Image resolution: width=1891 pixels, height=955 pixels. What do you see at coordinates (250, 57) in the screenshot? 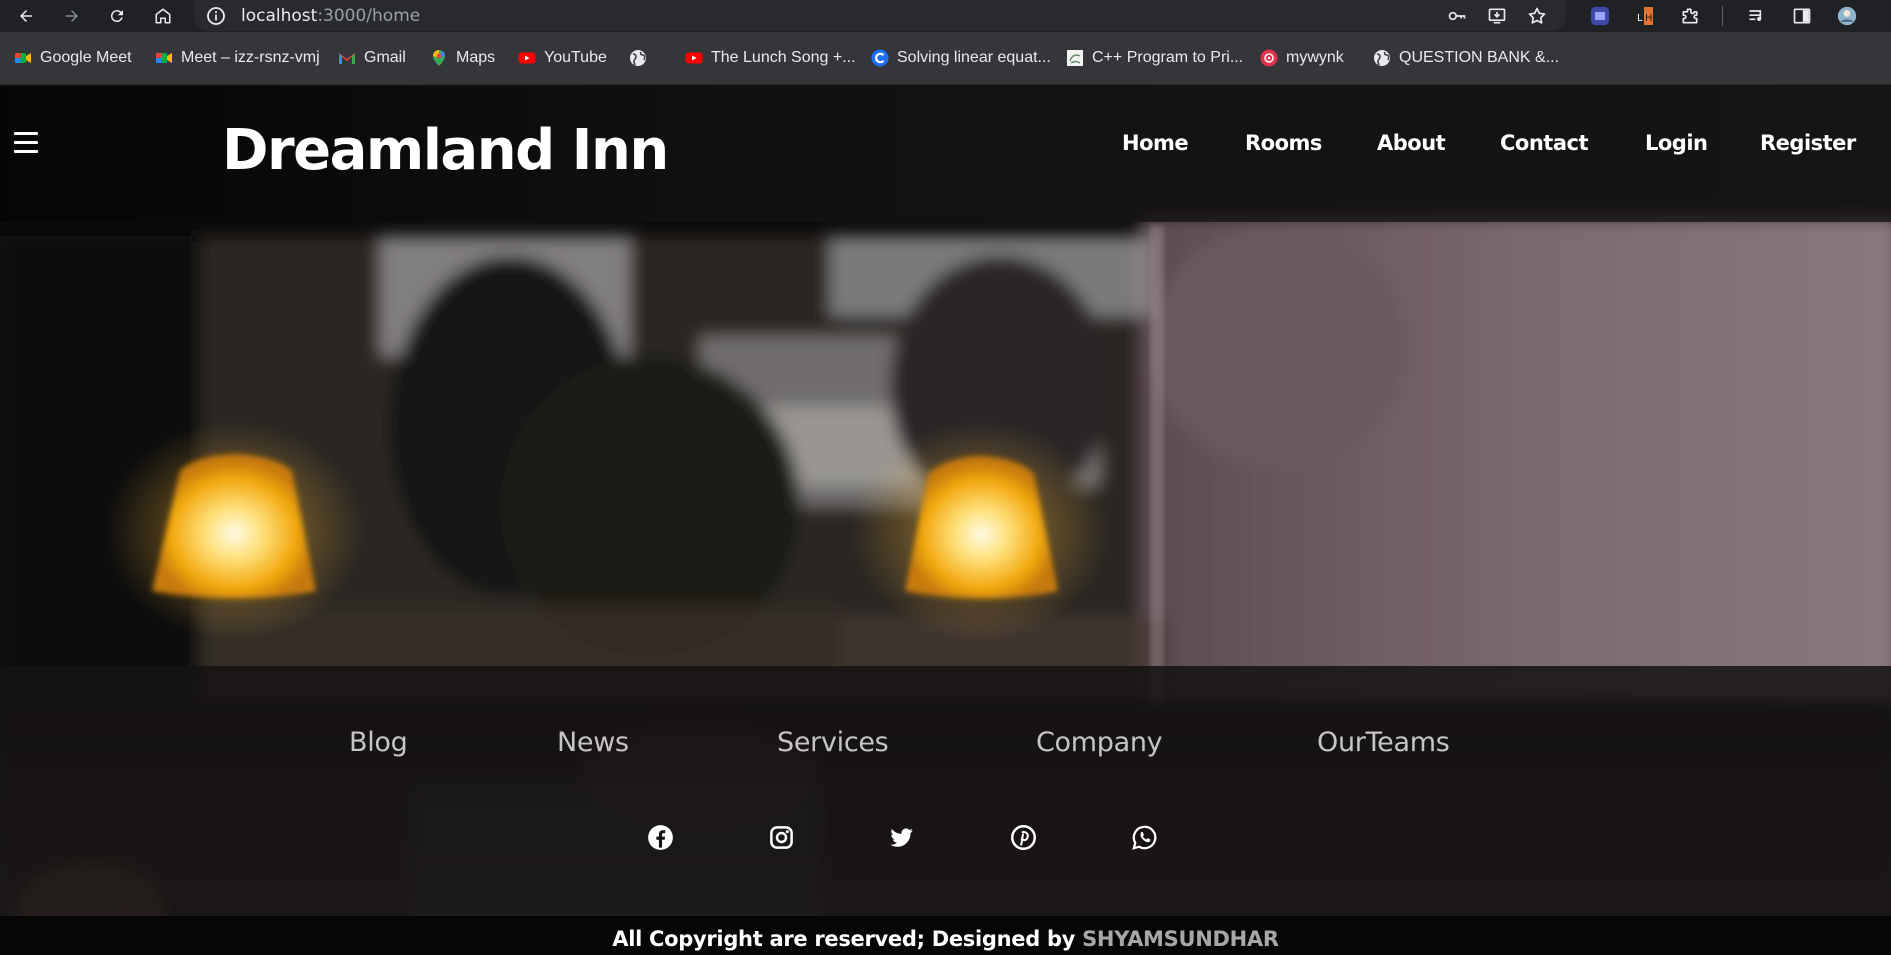
I see `bookmark-label: Meet – izz-rsnz-vmj` at bounding box center [250, 57].